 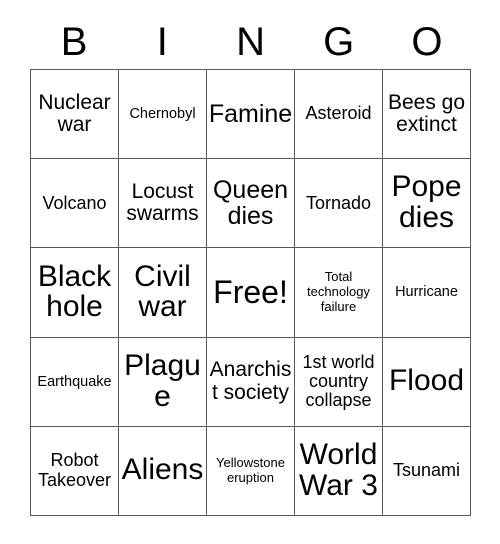 I want to click on bingo-cell-r1c3: Famine, so click(x=251, y=115).